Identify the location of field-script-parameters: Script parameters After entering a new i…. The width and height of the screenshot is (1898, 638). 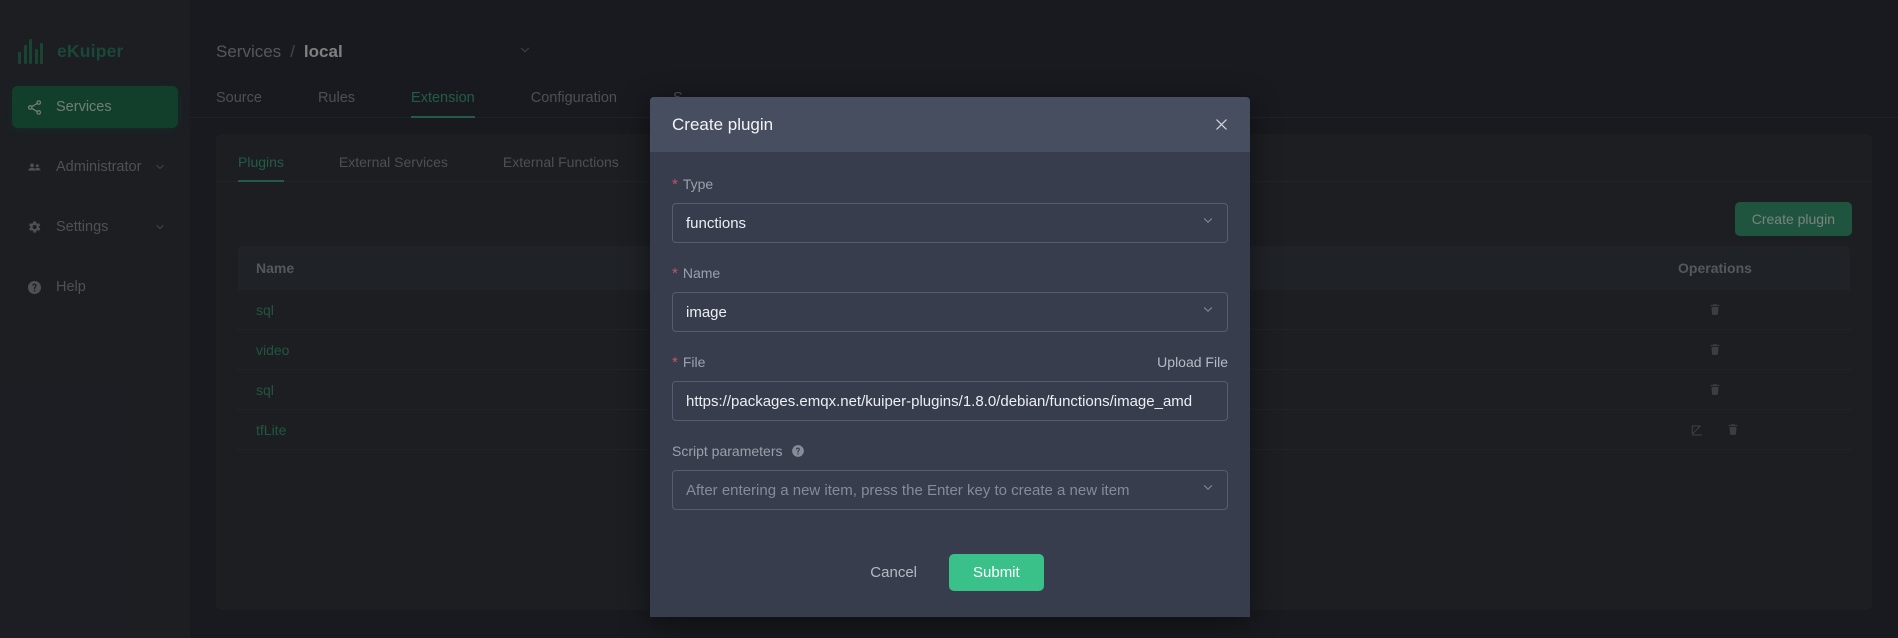
(950, 475).